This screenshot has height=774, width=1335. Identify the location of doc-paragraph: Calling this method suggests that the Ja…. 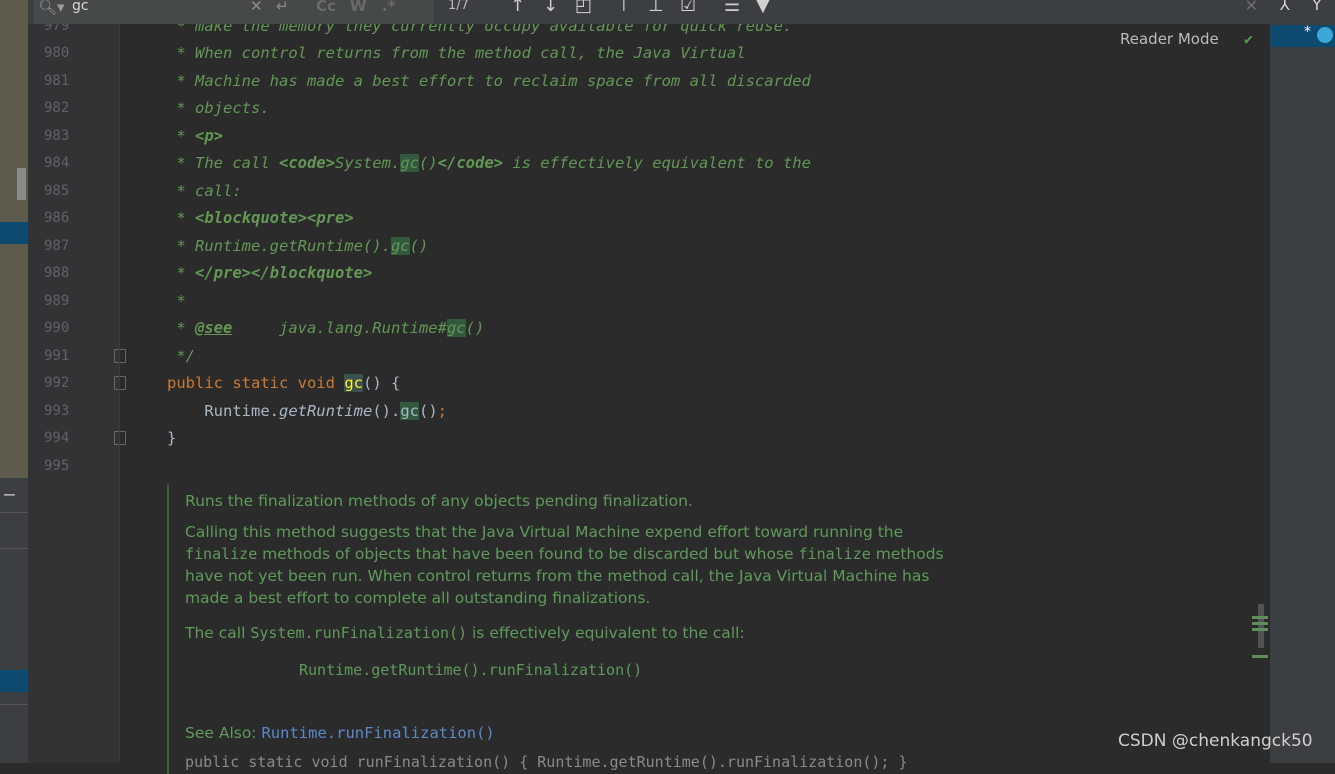
(580, 565).